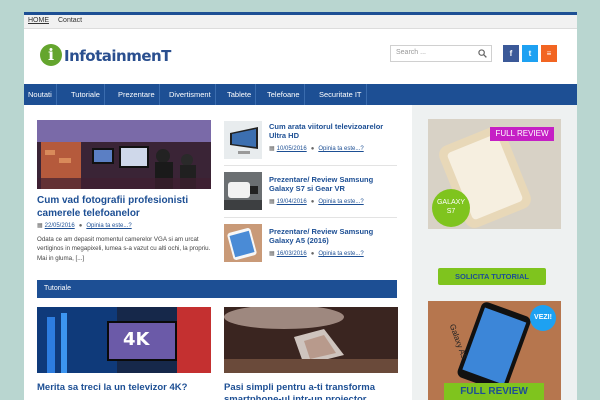  What do you see at coordinates (341, 94) in the screenshot?
I see `nav-item-securitate-it: Securitate IT` at bounding box center [341, 94].